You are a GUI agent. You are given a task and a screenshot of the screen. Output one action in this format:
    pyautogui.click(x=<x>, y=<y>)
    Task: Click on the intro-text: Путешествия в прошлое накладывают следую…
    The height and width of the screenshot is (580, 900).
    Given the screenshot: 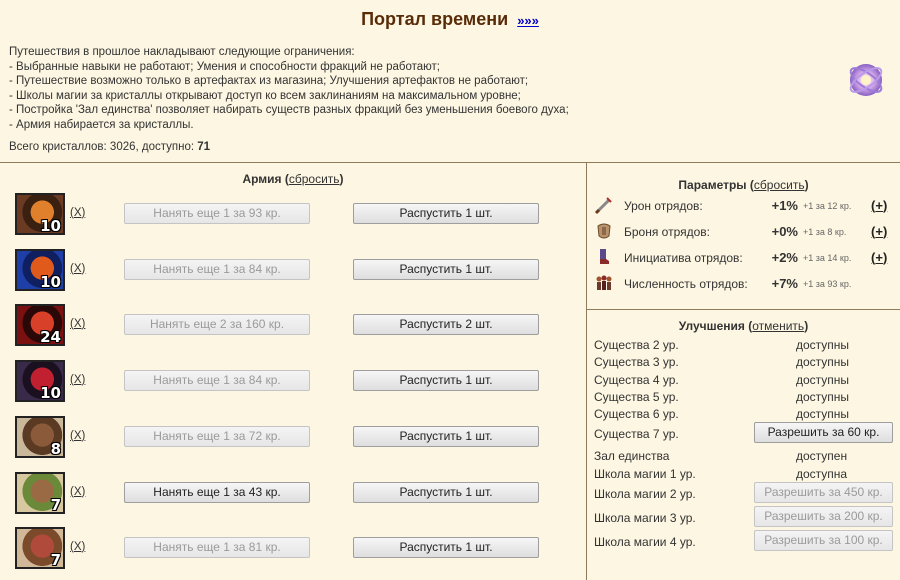 What is the action you would take?
    pyautogui.click(x=289, y=89)
    